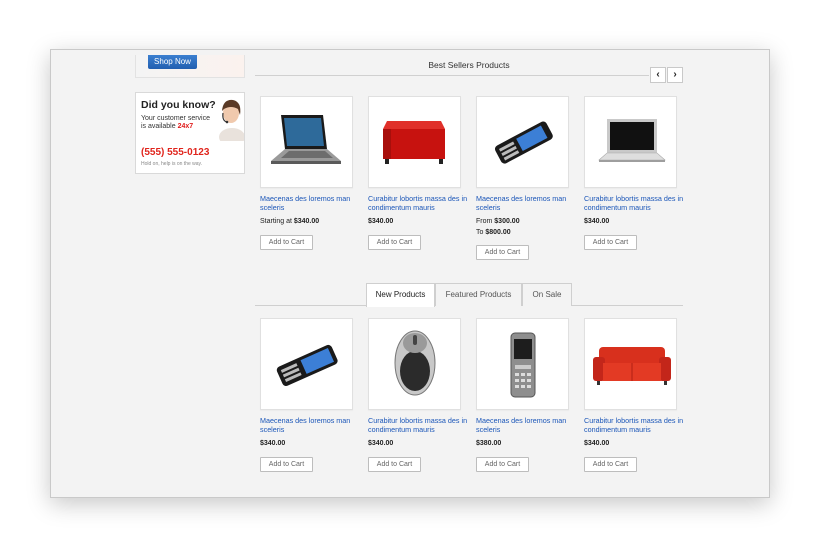 The width and height of the screenshot is (818, 547). What do you see at coordinates (507, 221) in the screenshot?
I see `price-value: $300.00` at bounding box center [507, 221].